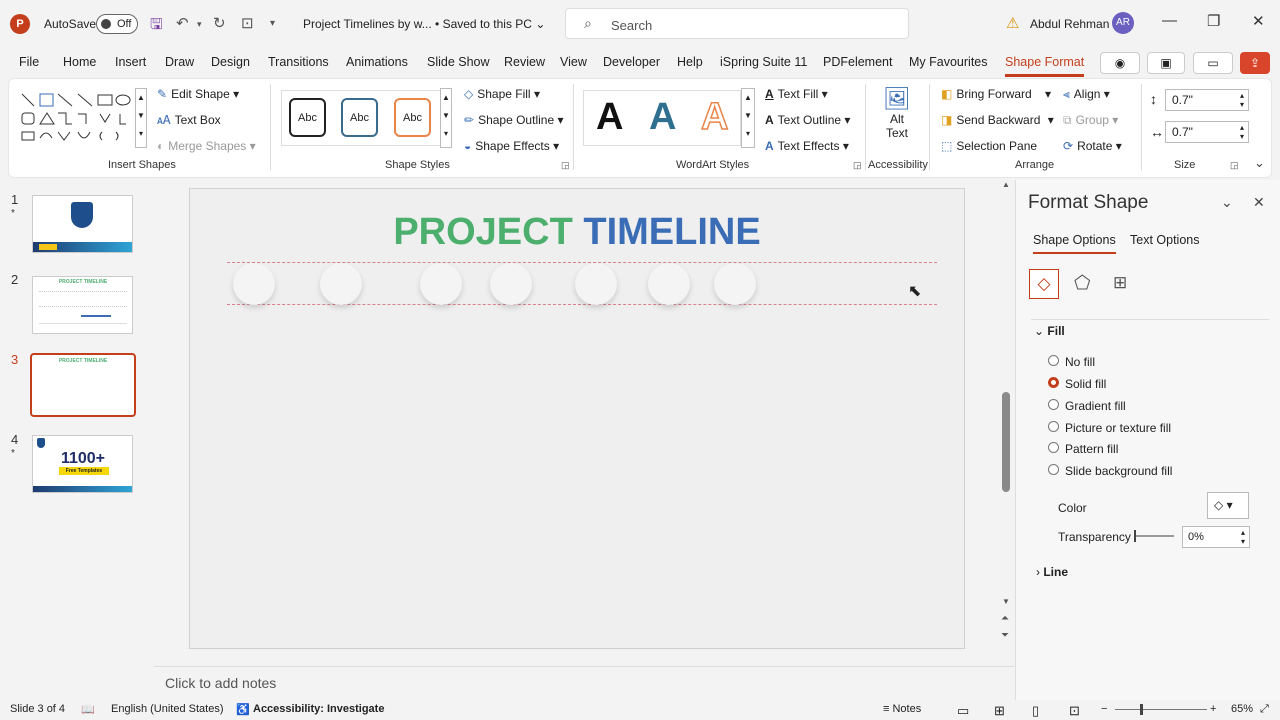 The width and height of the screenshot is (1280, 720). Describe the element at coordinates (1228, 505) in the screenshot. I see `fill-color-picker: ◇ ▾` at that location.